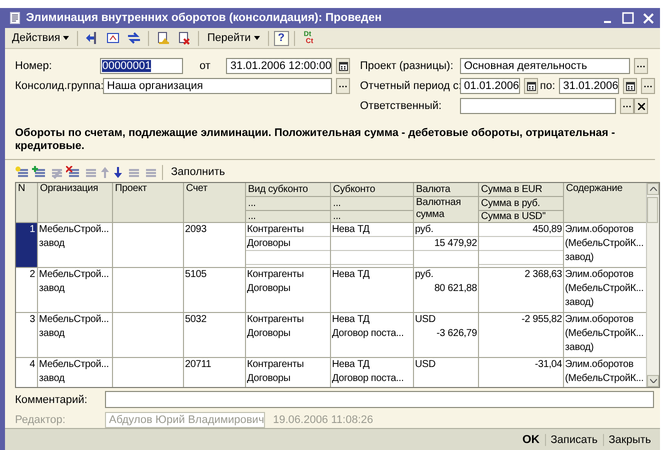 The width and height of the screenshot is (665, 450). I want to click on help-button: ?, so click(281, 38).